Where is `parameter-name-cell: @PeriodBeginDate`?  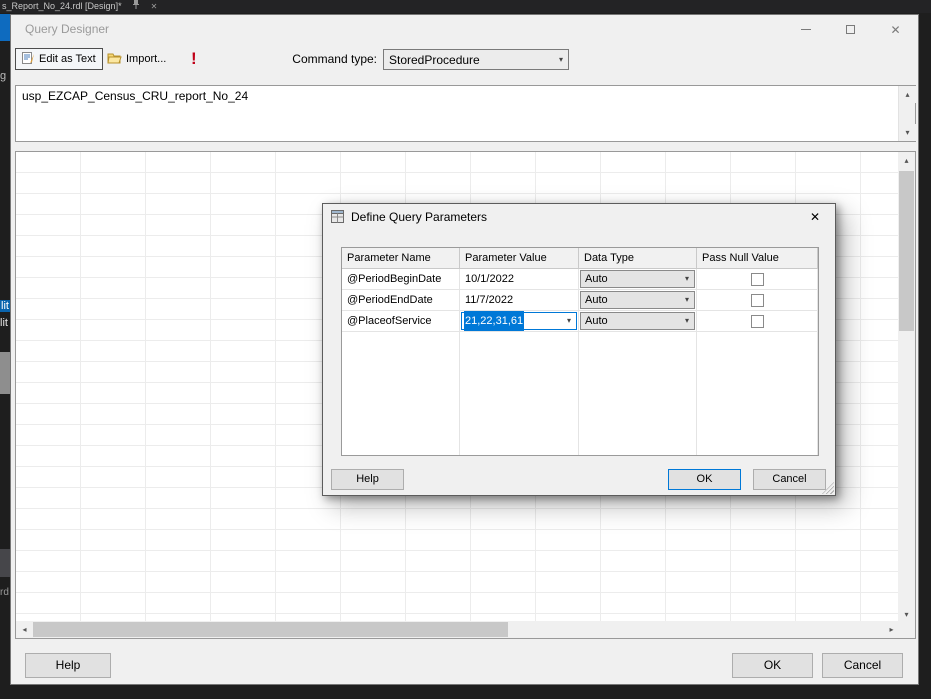
parameter-name-cell: @PeriodBeginDate is located at coordinates (401, 279).